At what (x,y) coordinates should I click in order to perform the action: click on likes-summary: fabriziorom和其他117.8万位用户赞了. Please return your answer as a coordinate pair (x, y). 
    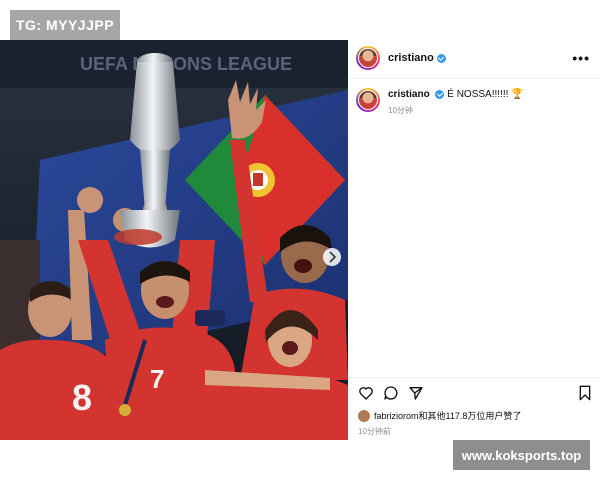
    Looking at the image, I should click on (439, 415).